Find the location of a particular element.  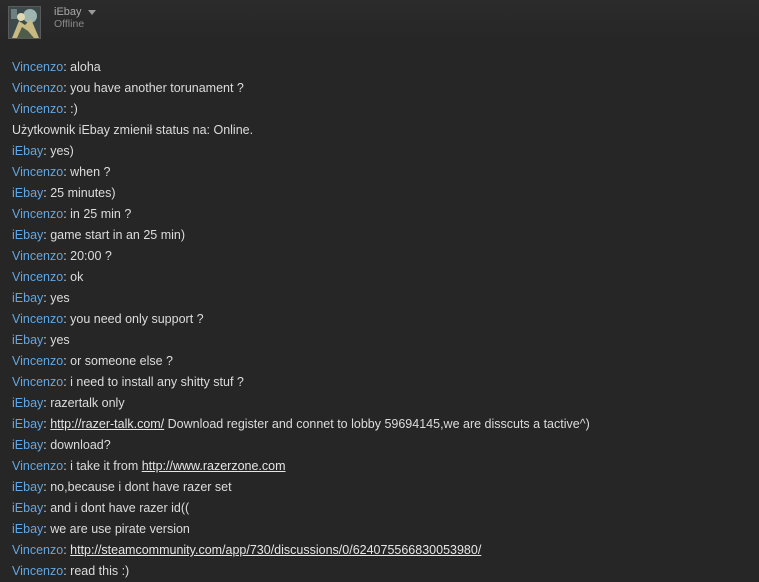

chat-message: iEbay: no,because i dont have razer set is located at coordinates (382, 487).